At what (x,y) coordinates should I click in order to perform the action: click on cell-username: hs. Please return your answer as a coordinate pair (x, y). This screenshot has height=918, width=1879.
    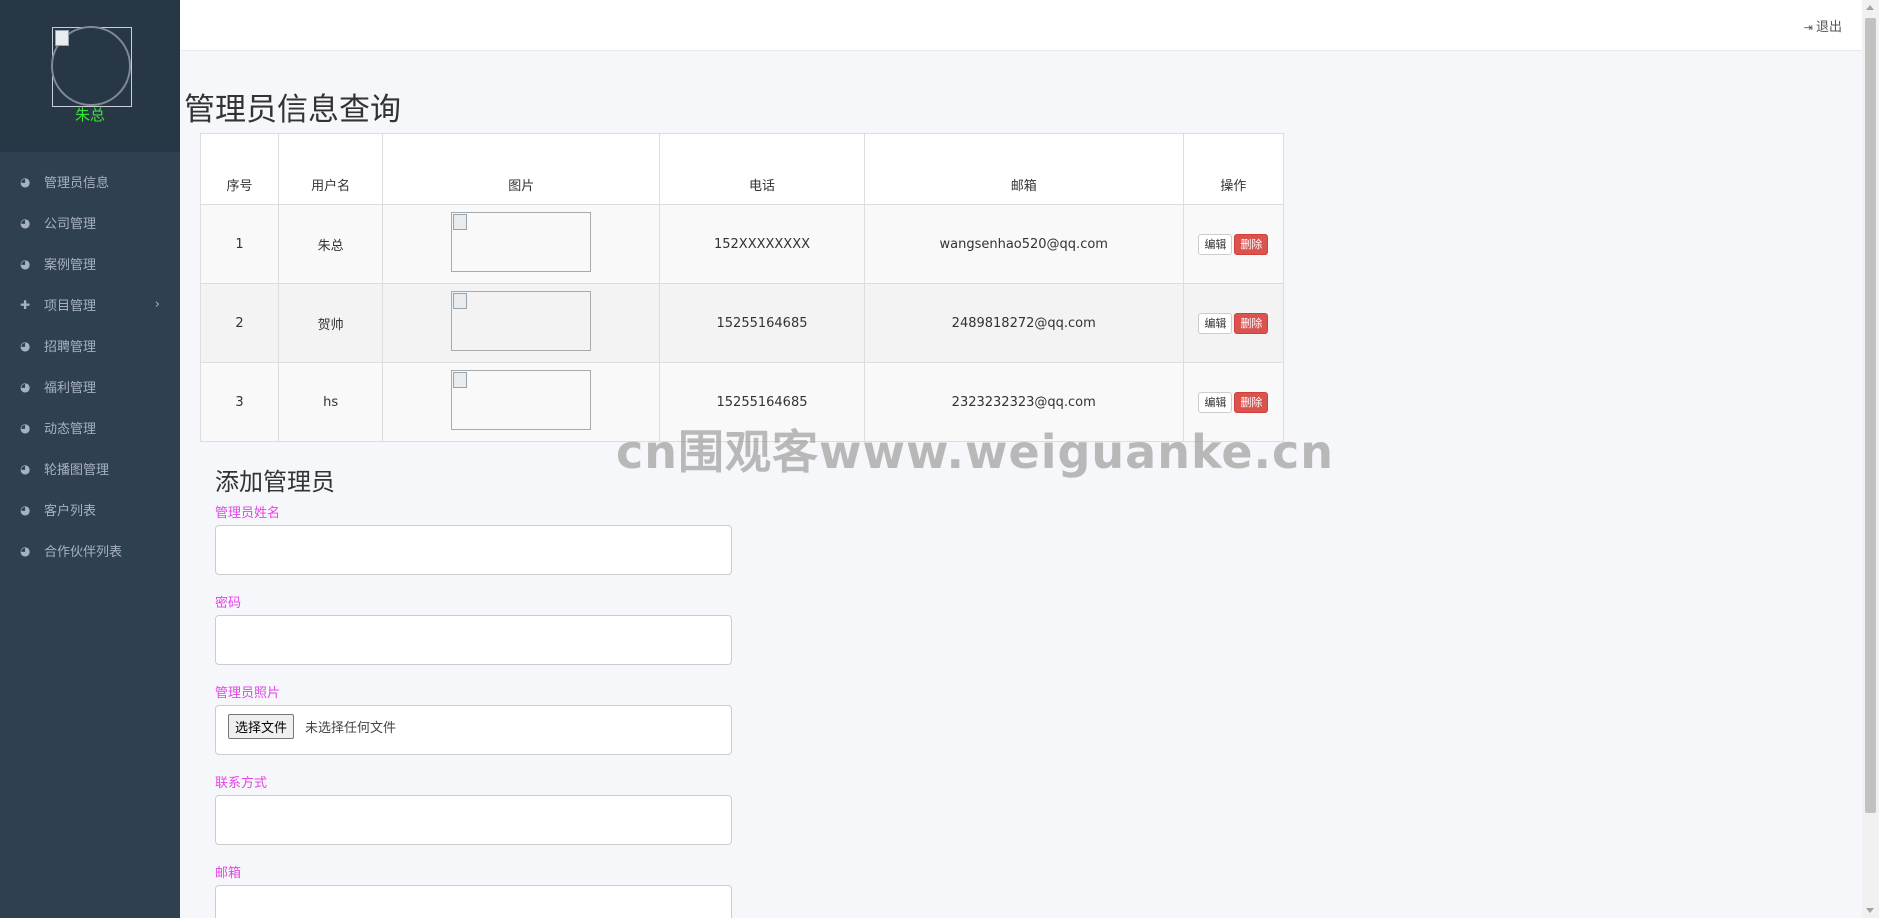
    Looking at the image, I should click on (331, 402).